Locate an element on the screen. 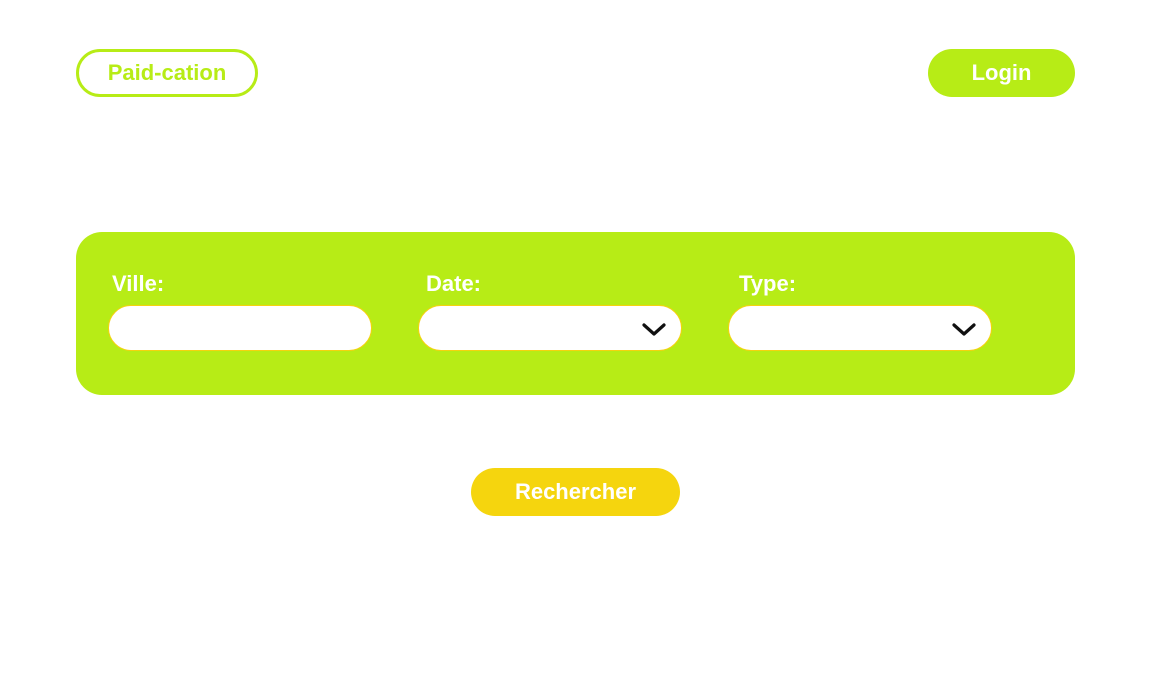 The width and height of the screenshot is (1152, 700). search-button-label: Rechercher is located at coordinates (575, 491).